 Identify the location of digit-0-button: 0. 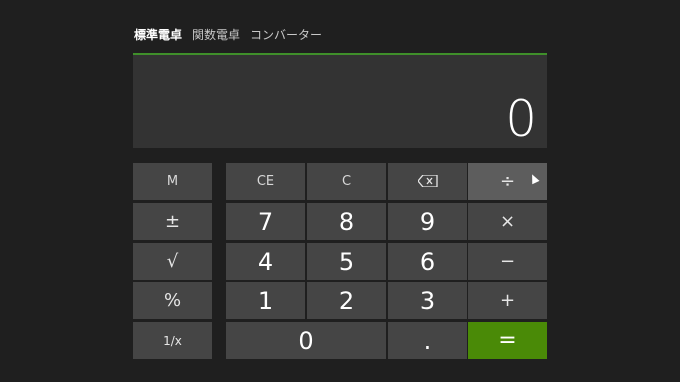
(306, 340).